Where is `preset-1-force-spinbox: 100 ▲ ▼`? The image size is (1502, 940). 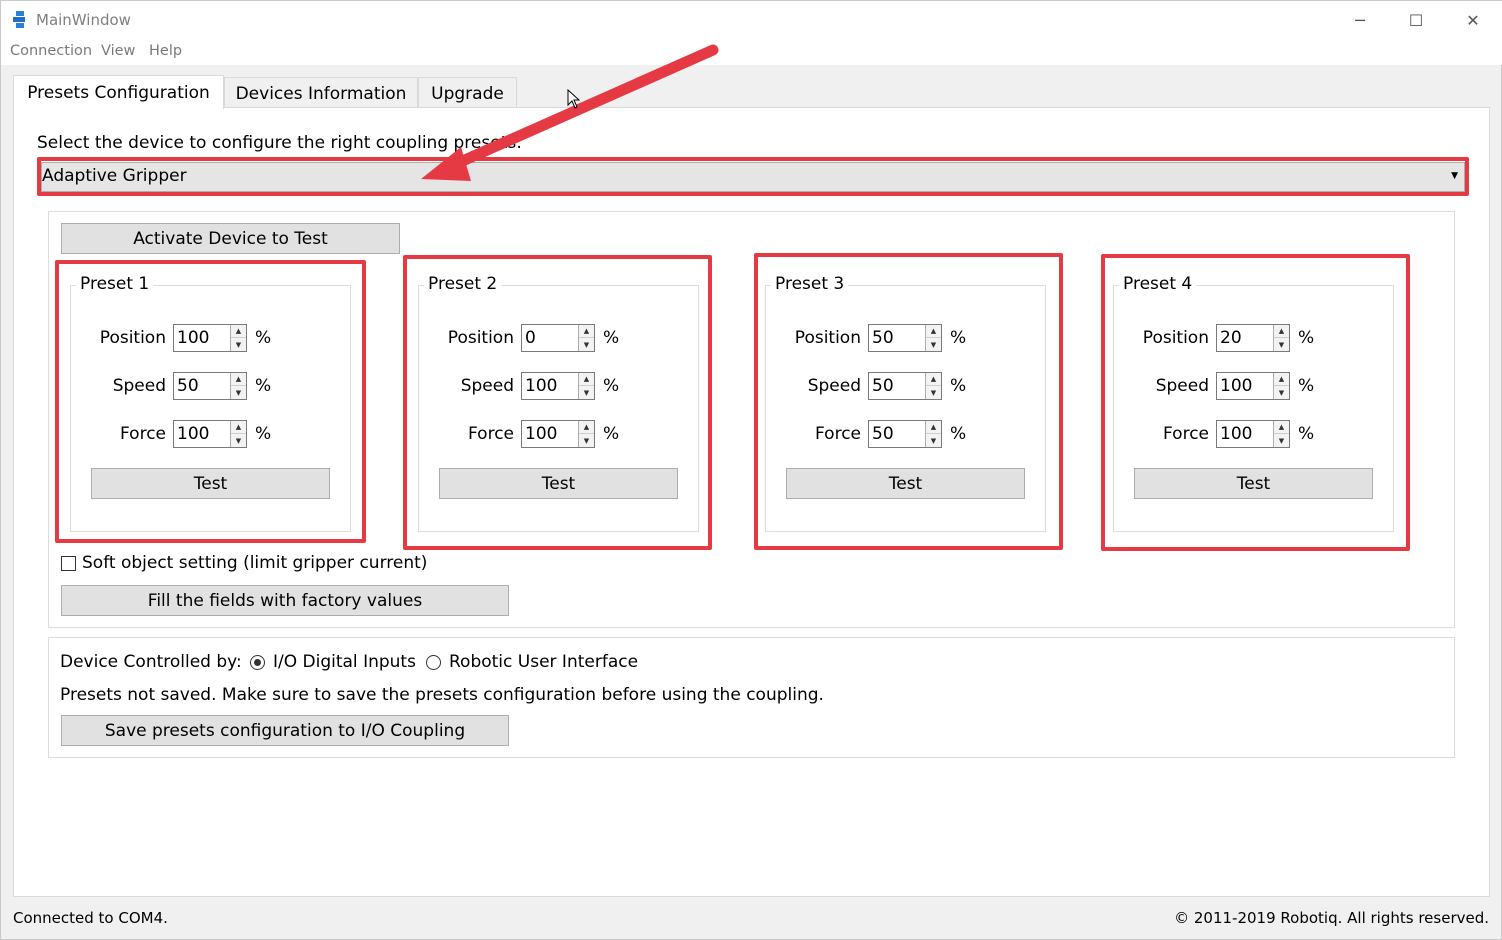 preset-1-force-spinbox: 100 ▲ ▼ is located at coordinates (210, 434).